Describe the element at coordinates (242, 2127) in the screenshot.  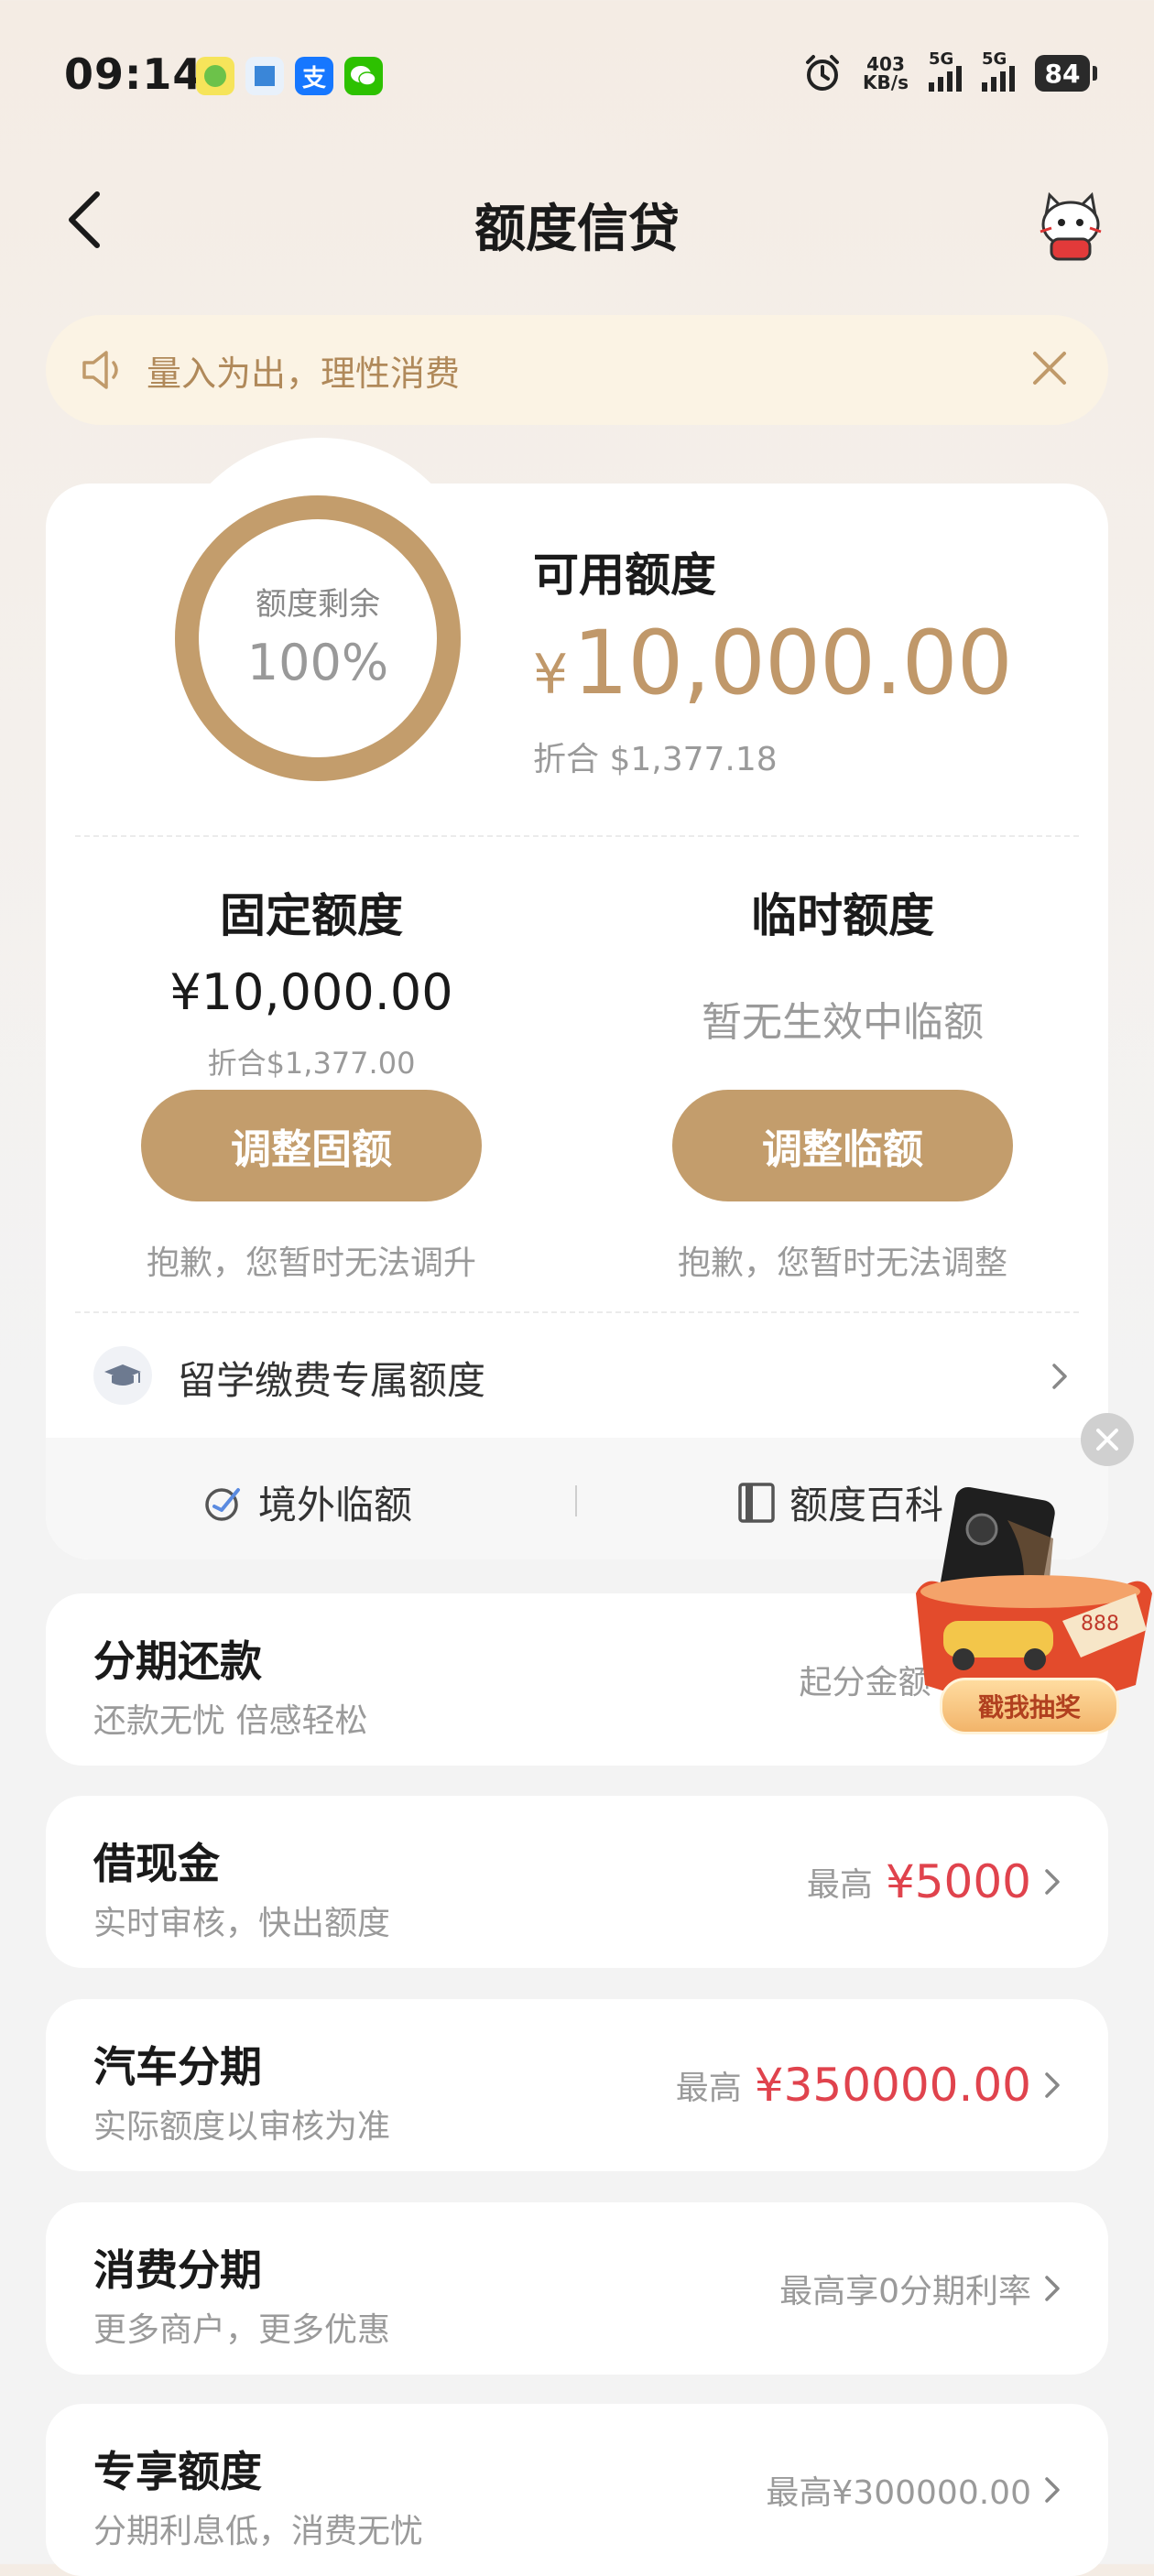
I see `product-subtitle: 实际额度以审核为准` at that location.